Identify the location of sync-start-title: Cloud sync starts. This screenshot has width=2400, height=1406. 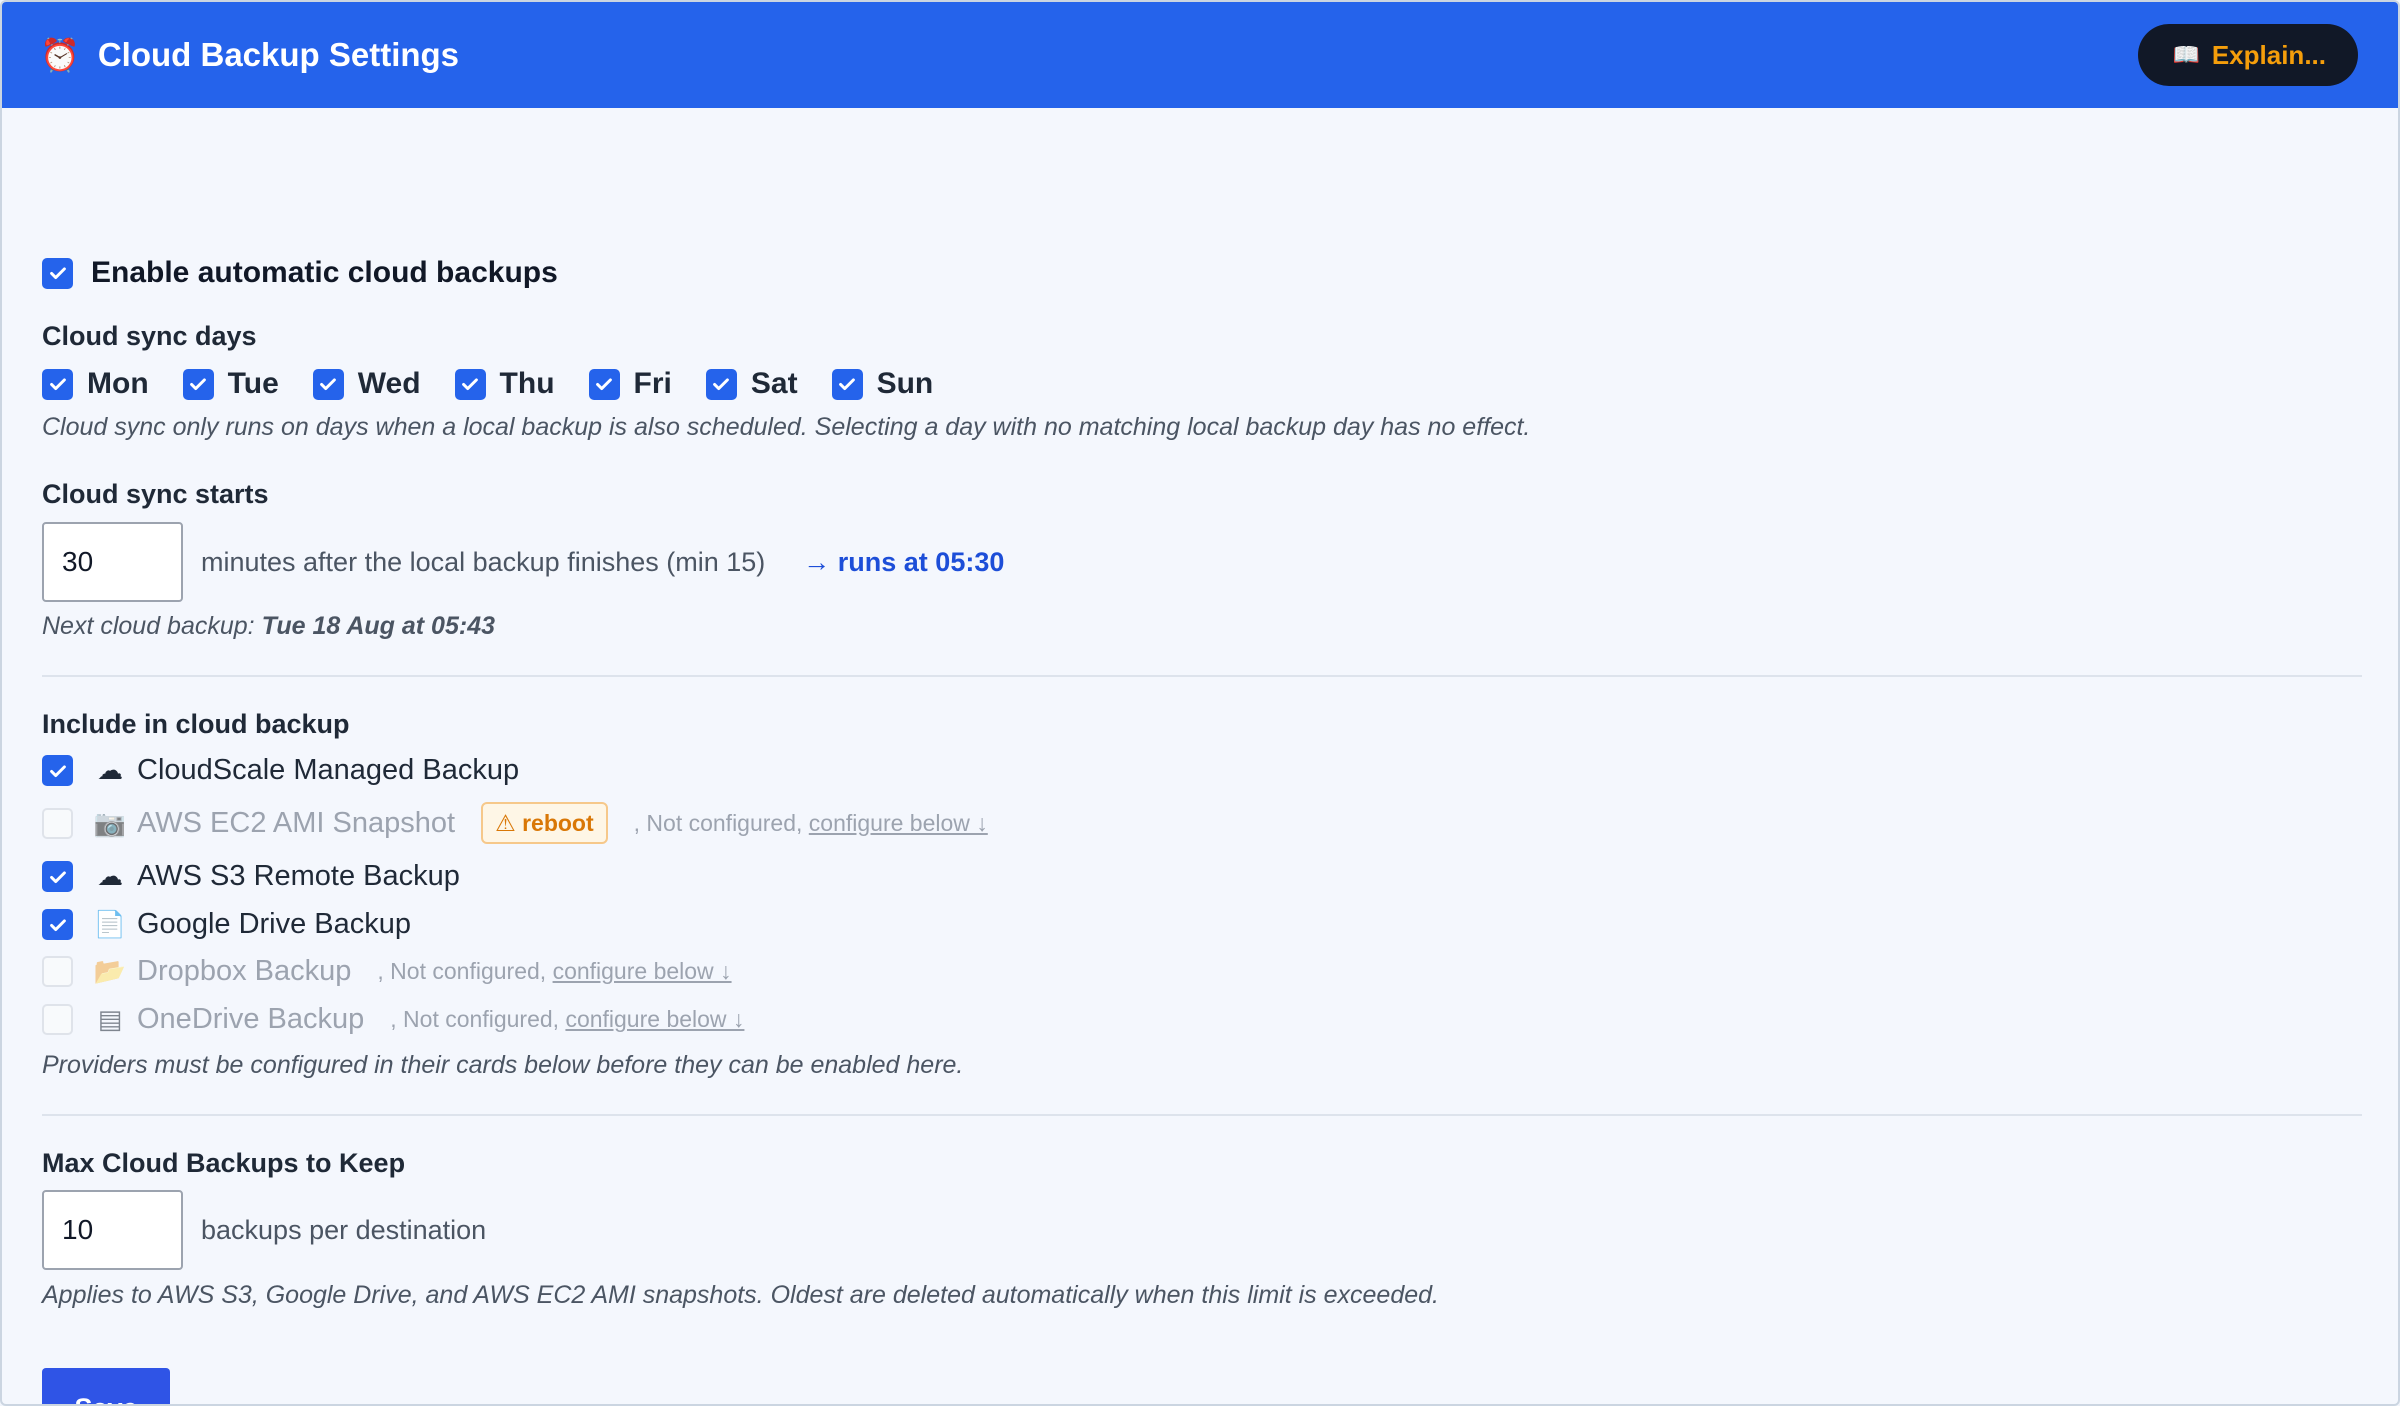
(155, 494).